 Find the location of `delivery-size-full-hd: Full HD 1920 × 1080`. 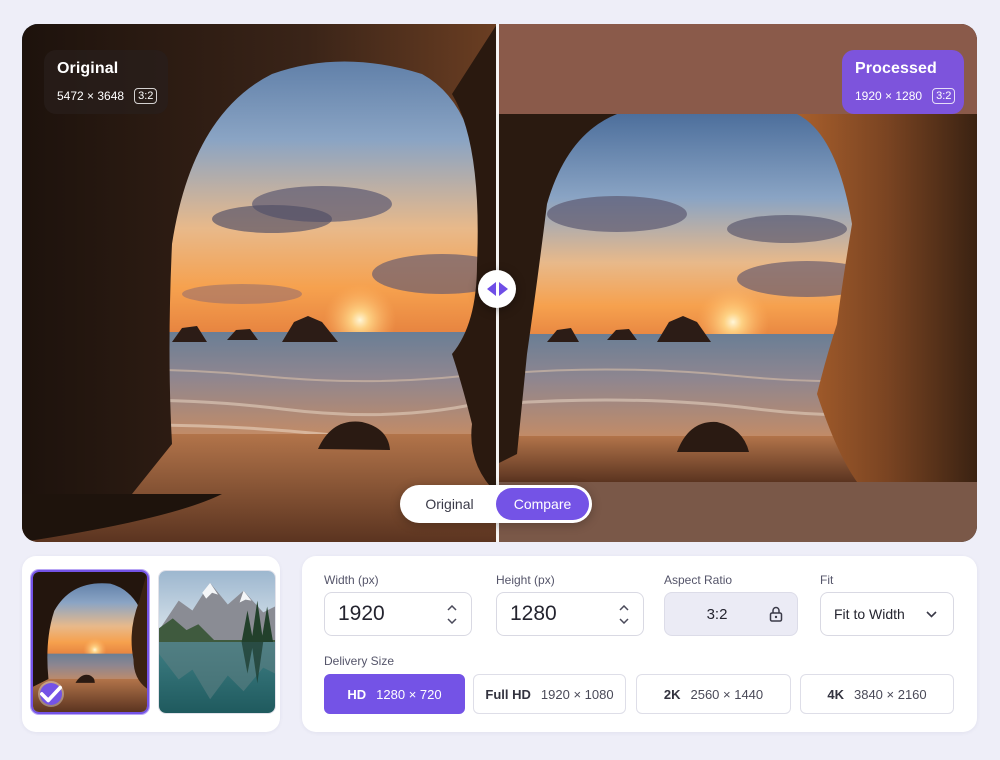

delivery-size-full-hd: Full HD 1920 × 1080 is located at coordinates (549, 694).